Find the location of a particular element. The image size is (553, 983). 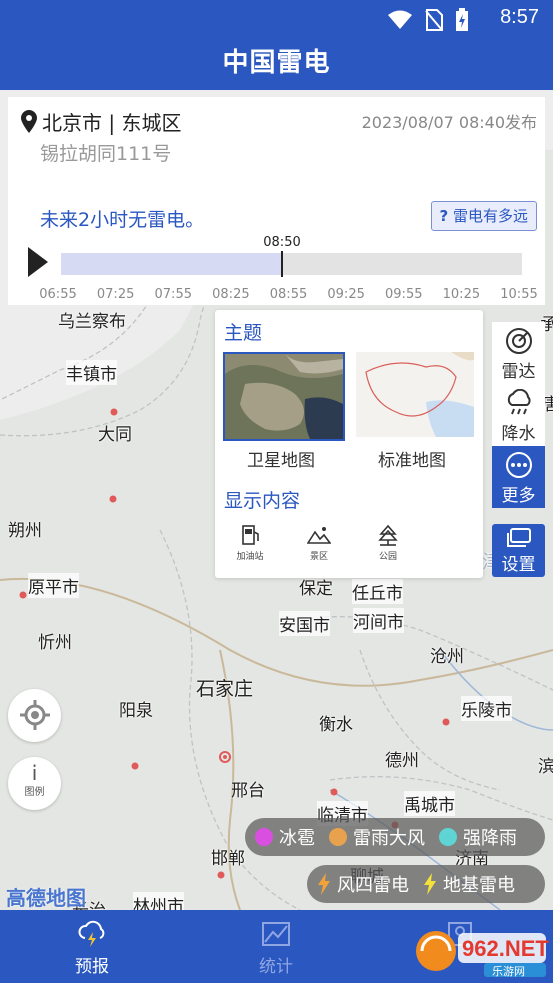

hail-dot is located at coordinates (264, 837).